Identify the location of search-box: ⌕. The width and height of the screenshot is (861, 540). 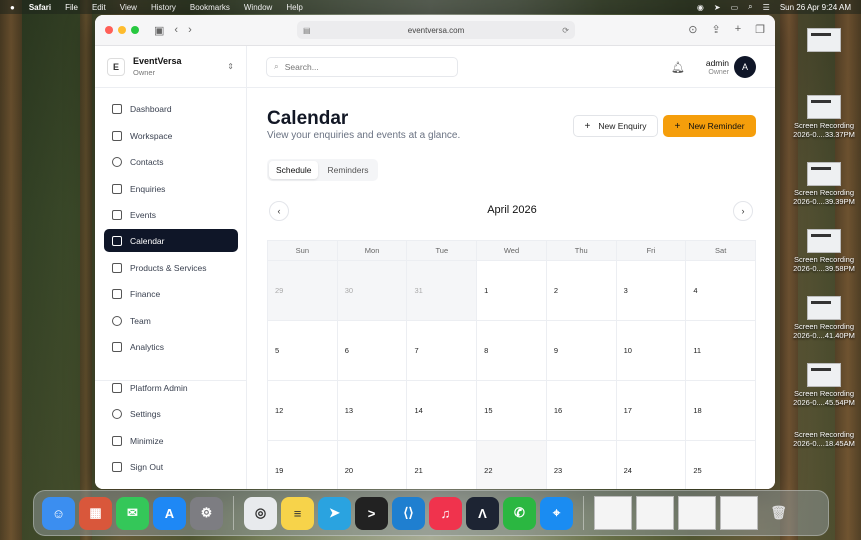
(362, 66).